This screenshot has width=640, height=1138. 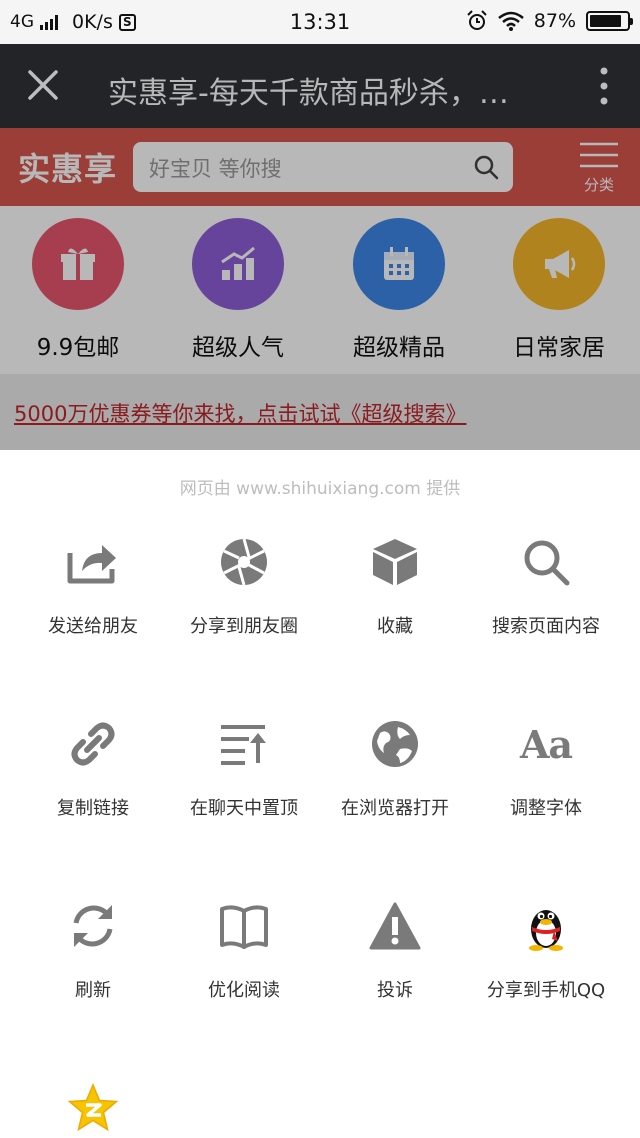 What do you see at coordinates (395, 562) in the screenshot?
I see `favorite-cube-icon` at bounding box center [395, 562].